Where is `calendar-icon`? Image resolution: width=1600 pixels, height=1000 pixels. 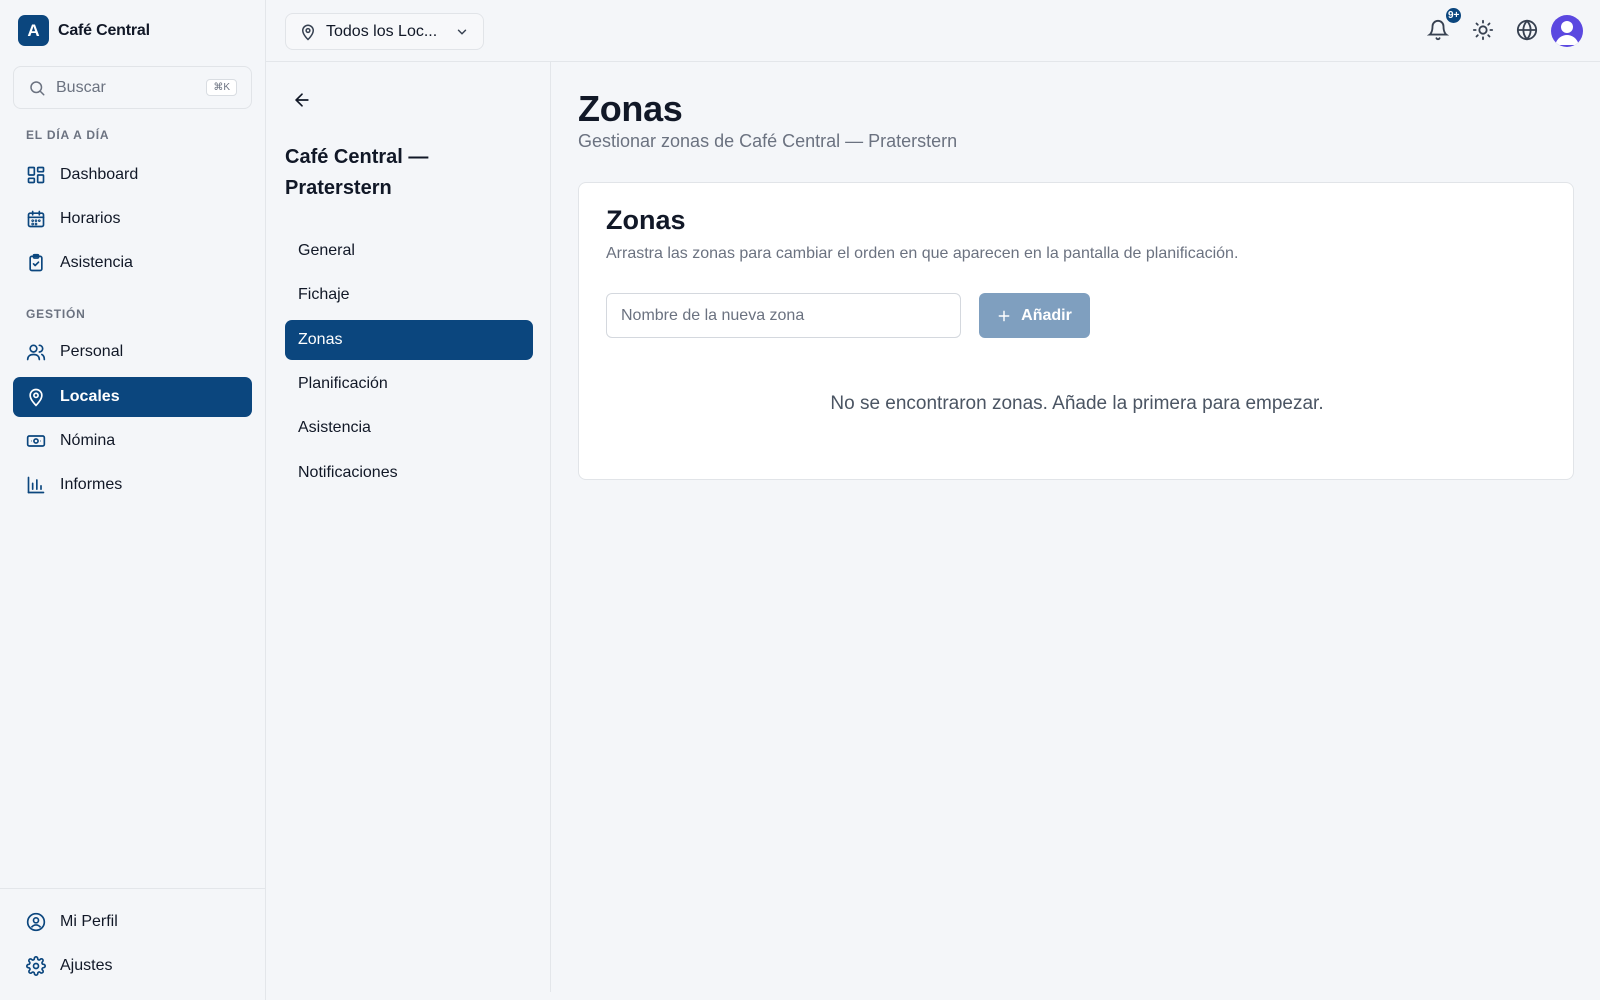
calendar-icon is located at coordinates (36, 219).